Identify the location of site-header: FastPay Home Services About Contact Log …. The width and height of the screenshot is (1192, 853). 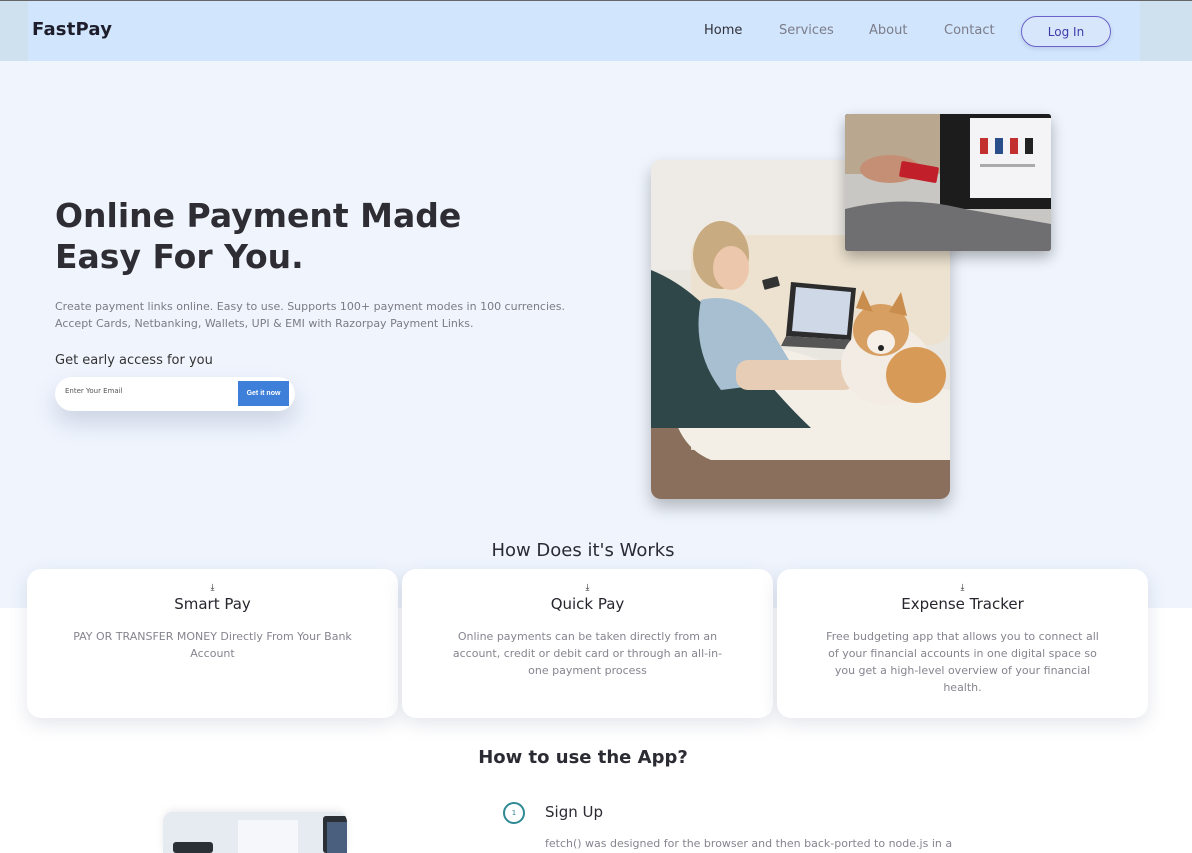
(596, 31).